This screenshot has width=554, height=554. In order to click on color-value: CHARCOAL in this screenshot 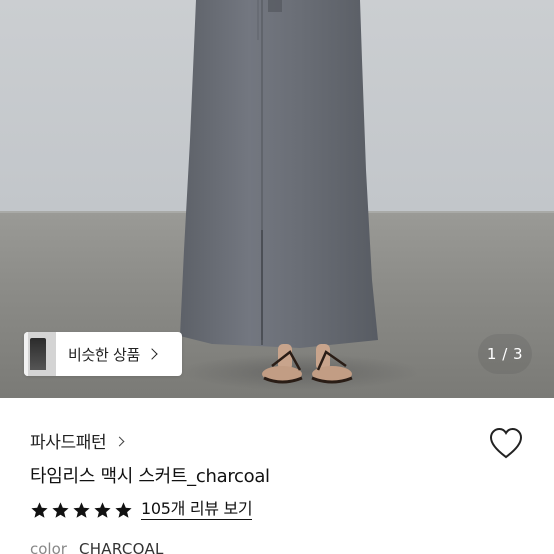, I will do `click(121, 547)`.